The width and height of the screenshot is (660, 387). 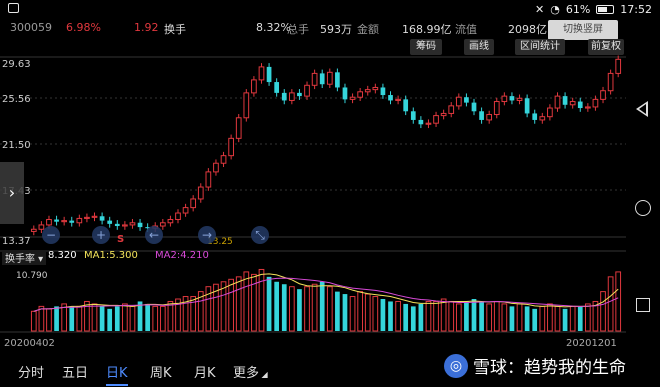 I want to click on battery-icon, so click(x=605, y=9).